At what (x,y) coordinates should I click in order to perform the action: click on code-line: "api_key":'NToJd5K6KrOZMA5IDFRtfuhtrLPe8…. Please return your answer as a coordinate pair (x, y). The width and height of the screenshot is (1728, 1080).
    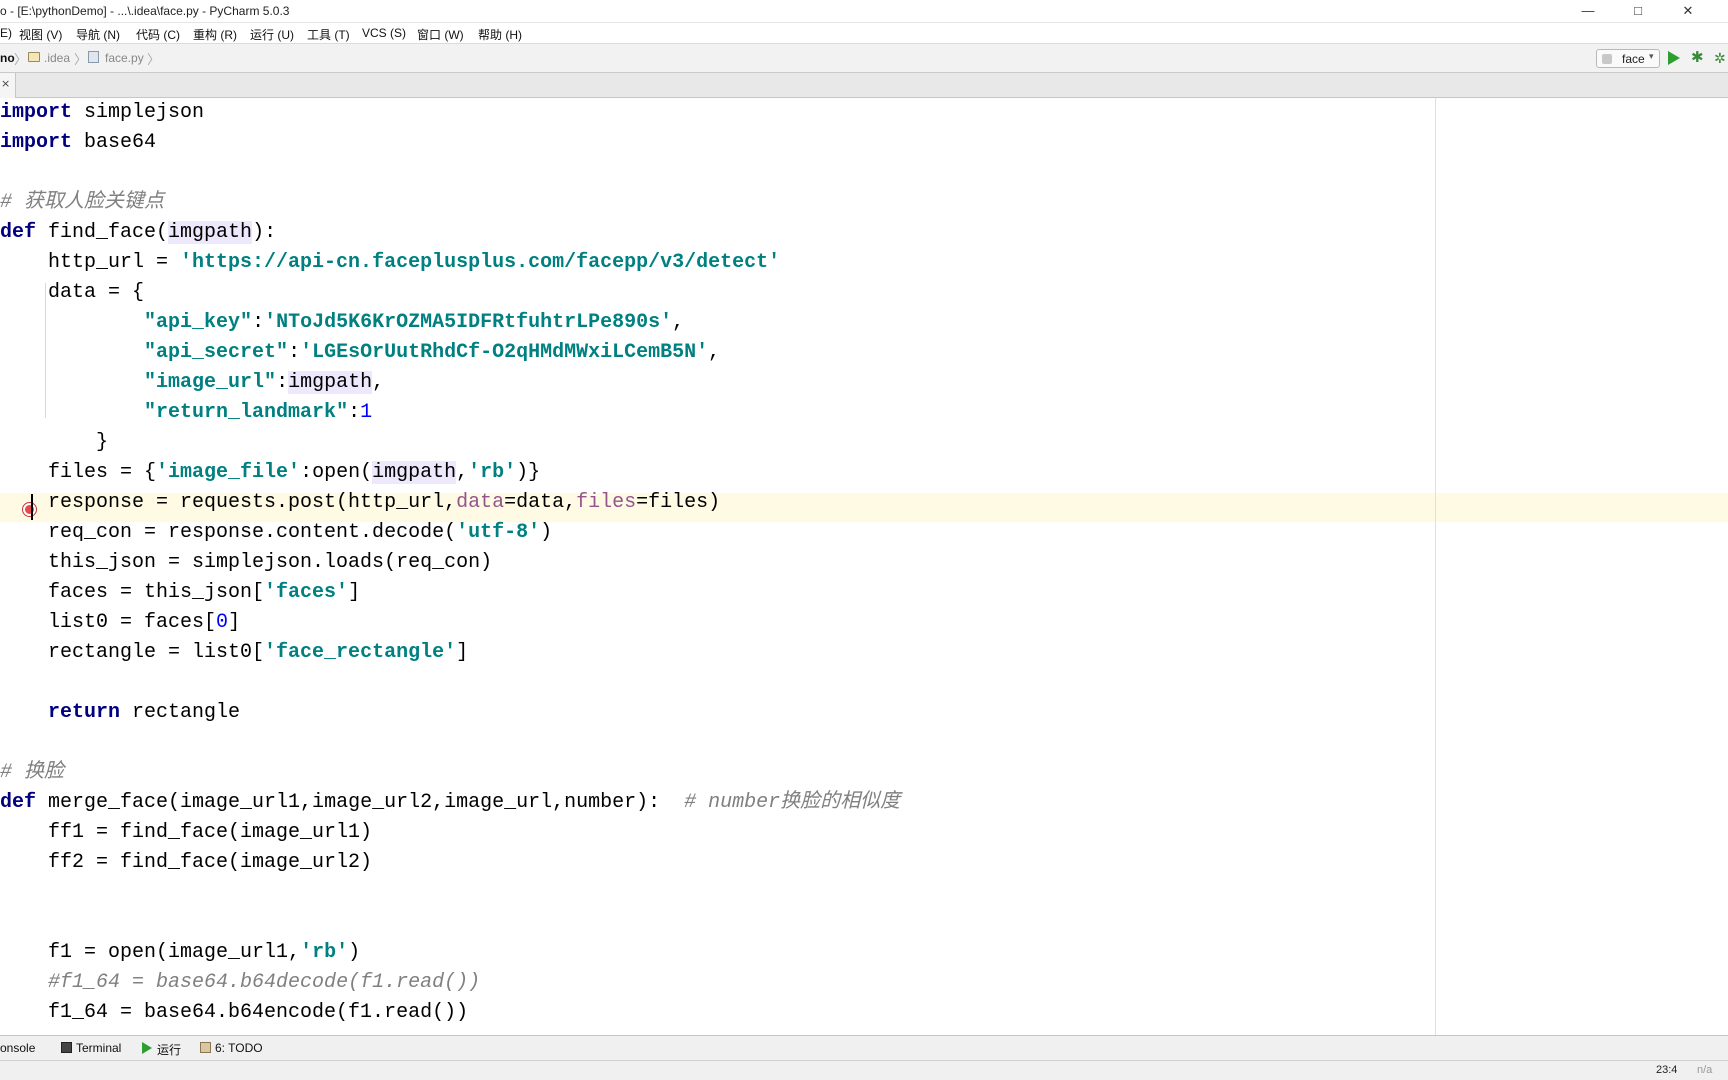
    Looking at the image, I should click on (450, 323).